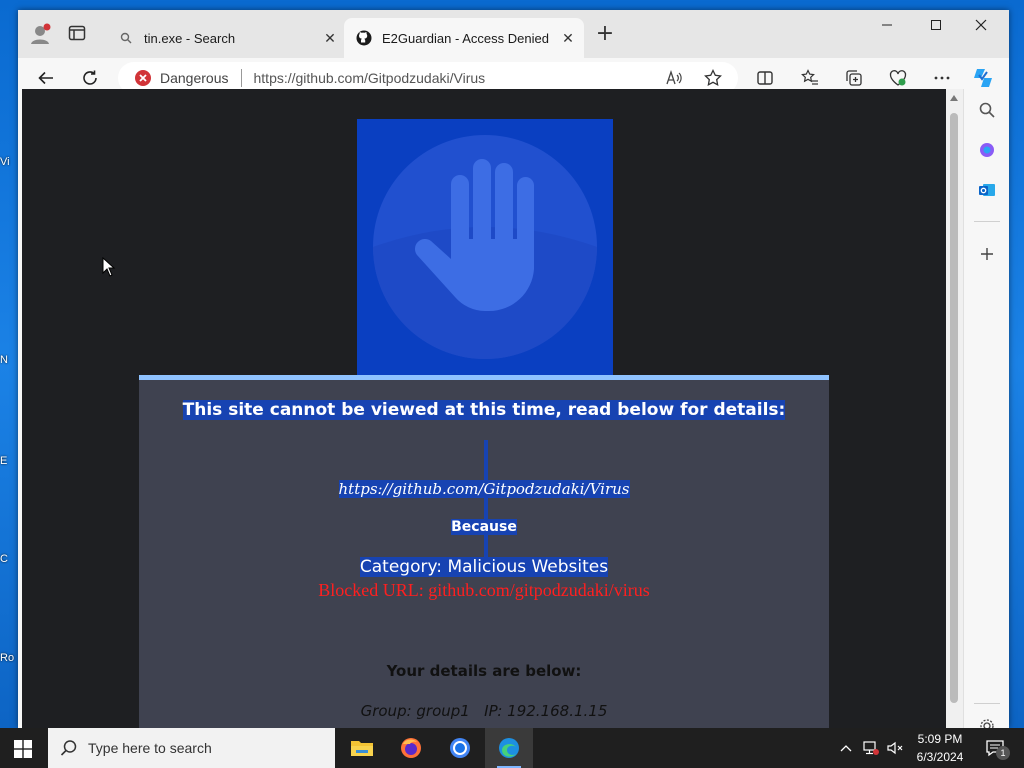  What do you see at coordinates (9, 360) in the screenshot?
I see `desktop-icon-label: N` at bounding box center [9, 360].